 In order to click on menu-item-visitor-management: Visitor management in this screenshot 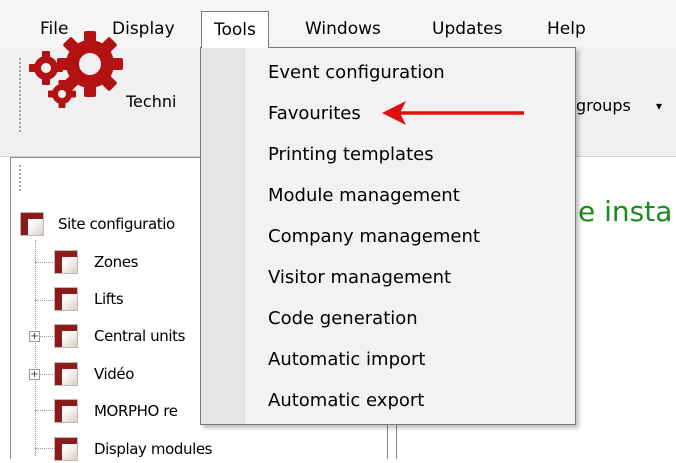, I will do `click(359, 278)`.